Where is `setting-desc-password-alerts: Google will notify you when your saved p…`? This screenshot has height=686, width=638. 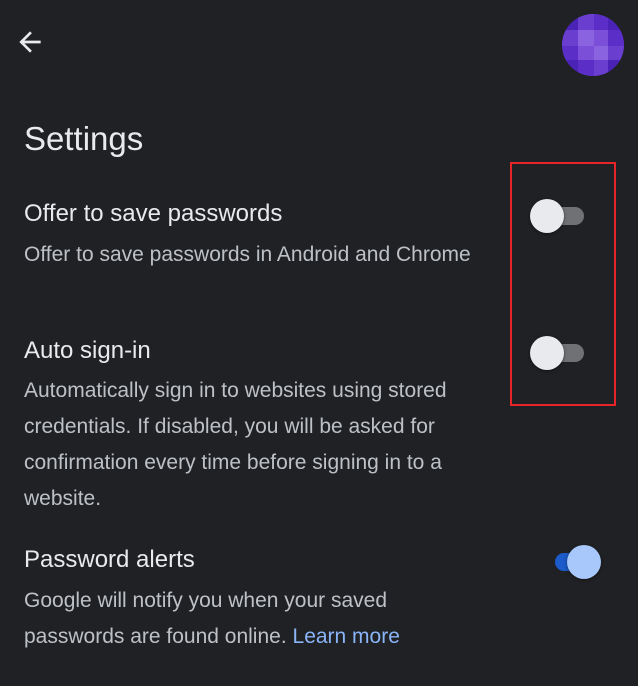
setting-desc-password-alerts: Google will notify you when your saved p… is located at coordinates (254, 619).